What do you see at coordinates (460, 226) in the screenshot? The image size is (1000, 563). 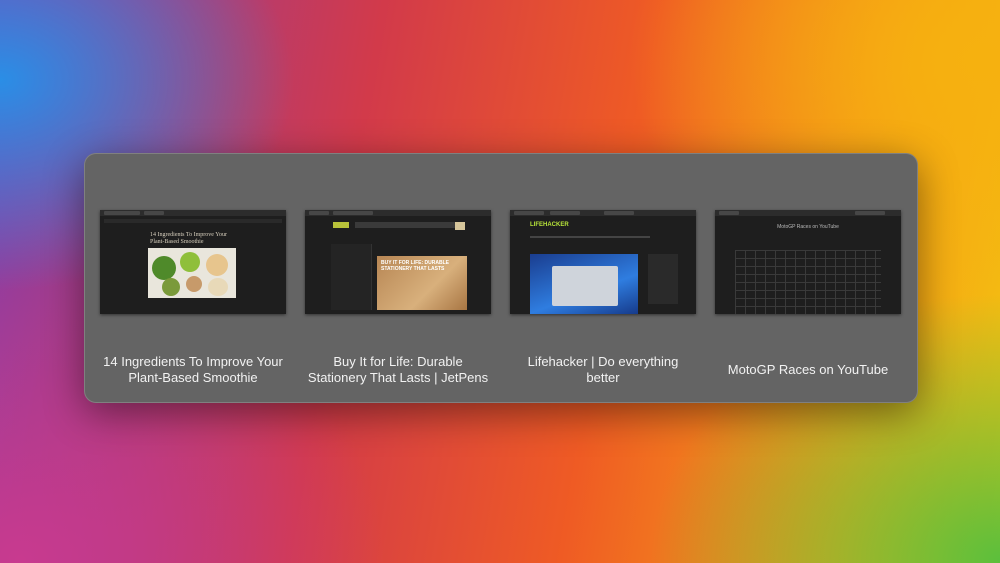 I see `cart-icon` at bounding box center [460, 226].